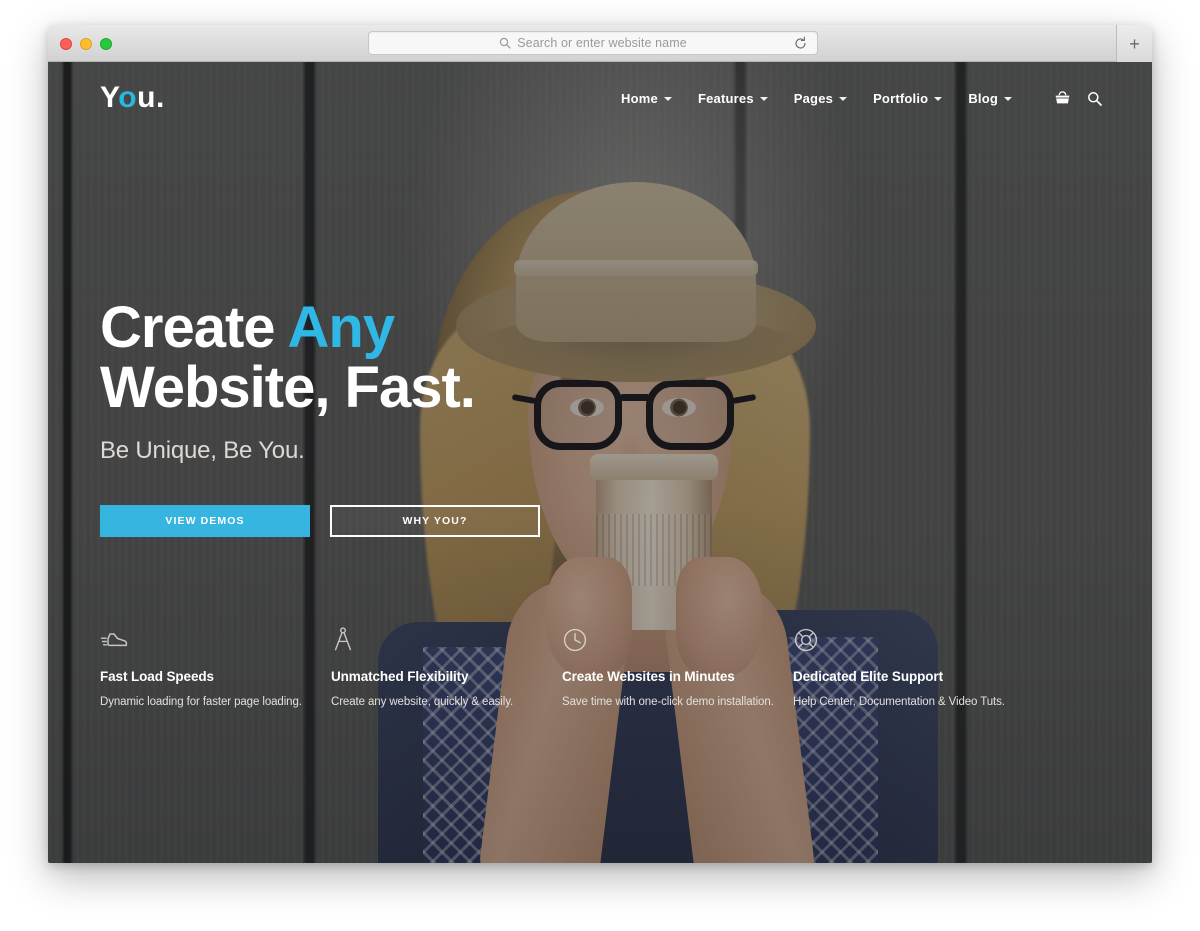 This screenshot has height=931, width=1200. What do you see at coordinates (205, 520) in the screenshot?
I see `view-demos-button: VIEW DEMOS` at bounding box center [205, 520].